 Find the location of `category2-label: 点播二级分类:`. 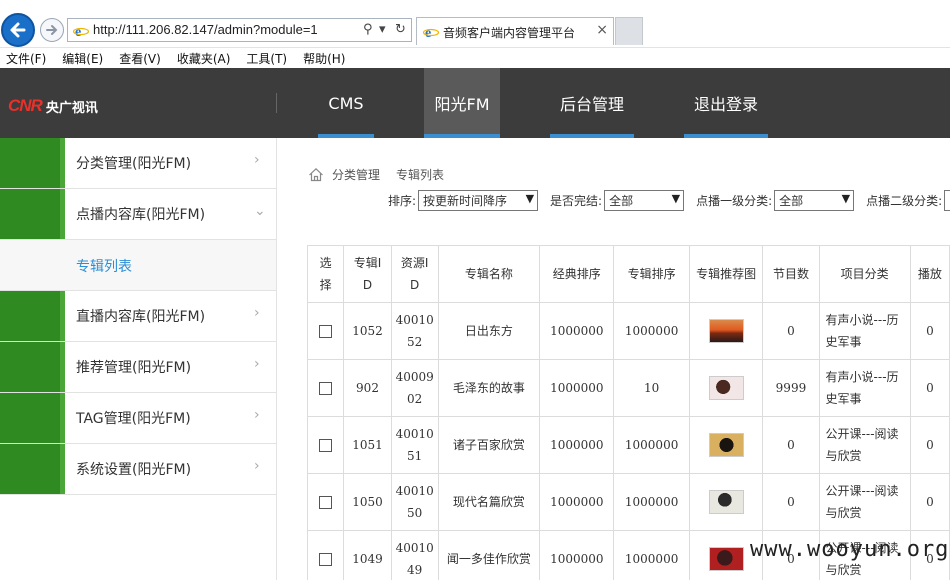

category2-label: 点播二级分类: is located at coordinates (904, 201).